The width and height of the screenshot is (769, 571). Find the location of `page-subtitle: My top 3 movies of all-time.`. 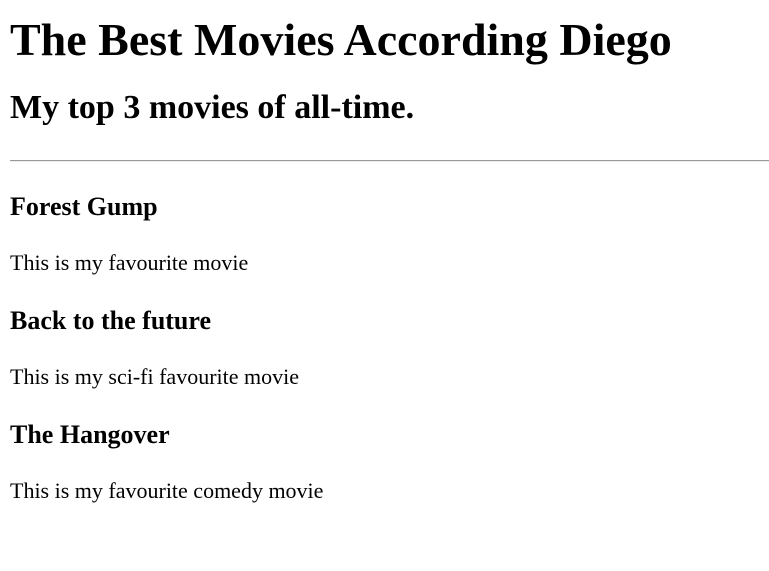

page-subtitle: My top 3 movies of all-time. is located at coordinates (212, 107).